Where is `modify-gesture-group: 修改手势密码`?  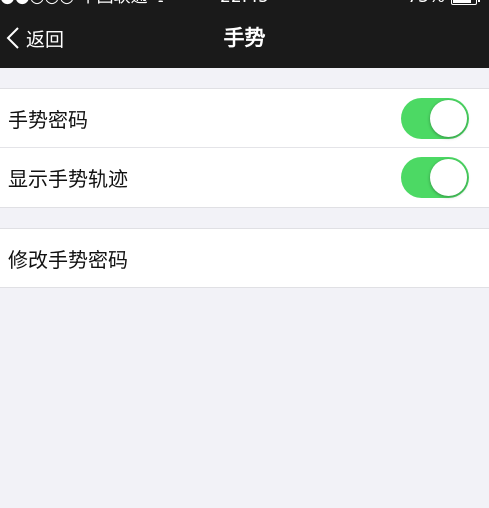
modify-gesture-group: 修改手势密码 is located at coordinates (244, 258).